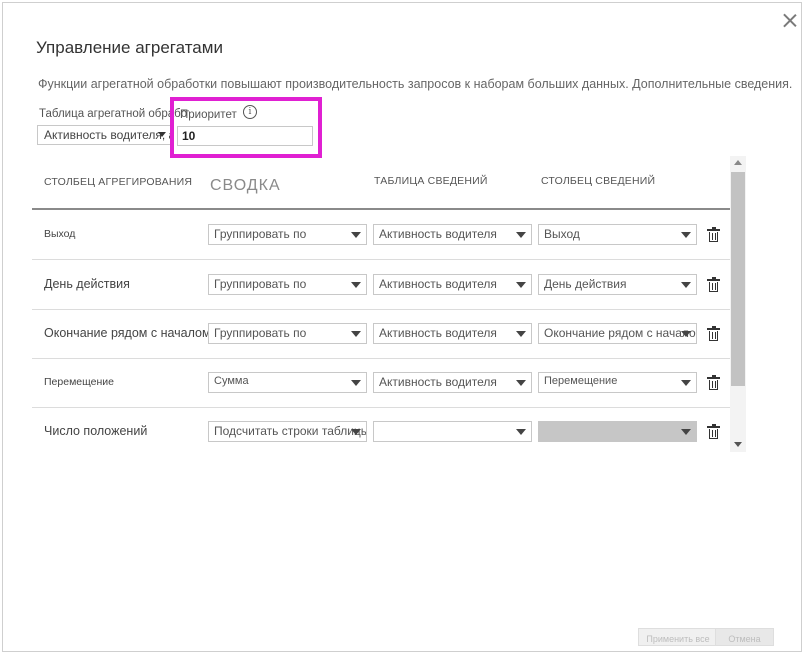  What do you see at coordinates (452, 431) in the screenshot?
I see `detail-table-select` at bounding box center [452, 431].